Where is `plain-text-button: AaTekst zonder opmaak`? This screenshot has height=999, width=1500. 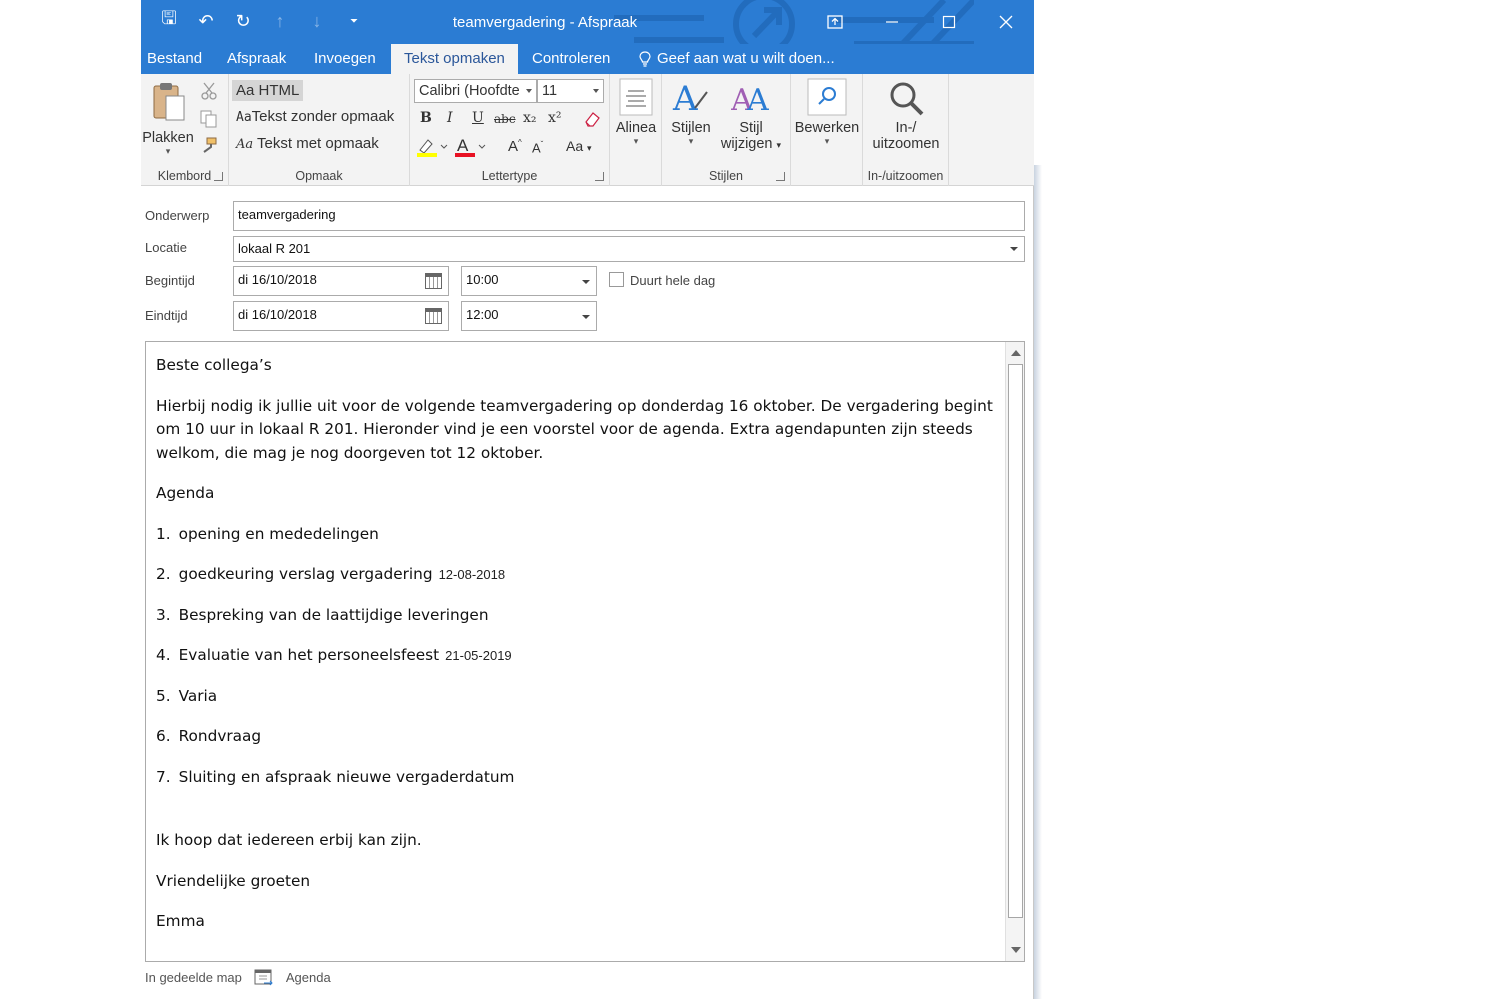
plain-text-button: AaTekst zonder opmaak is located at coordinates (315, 116).